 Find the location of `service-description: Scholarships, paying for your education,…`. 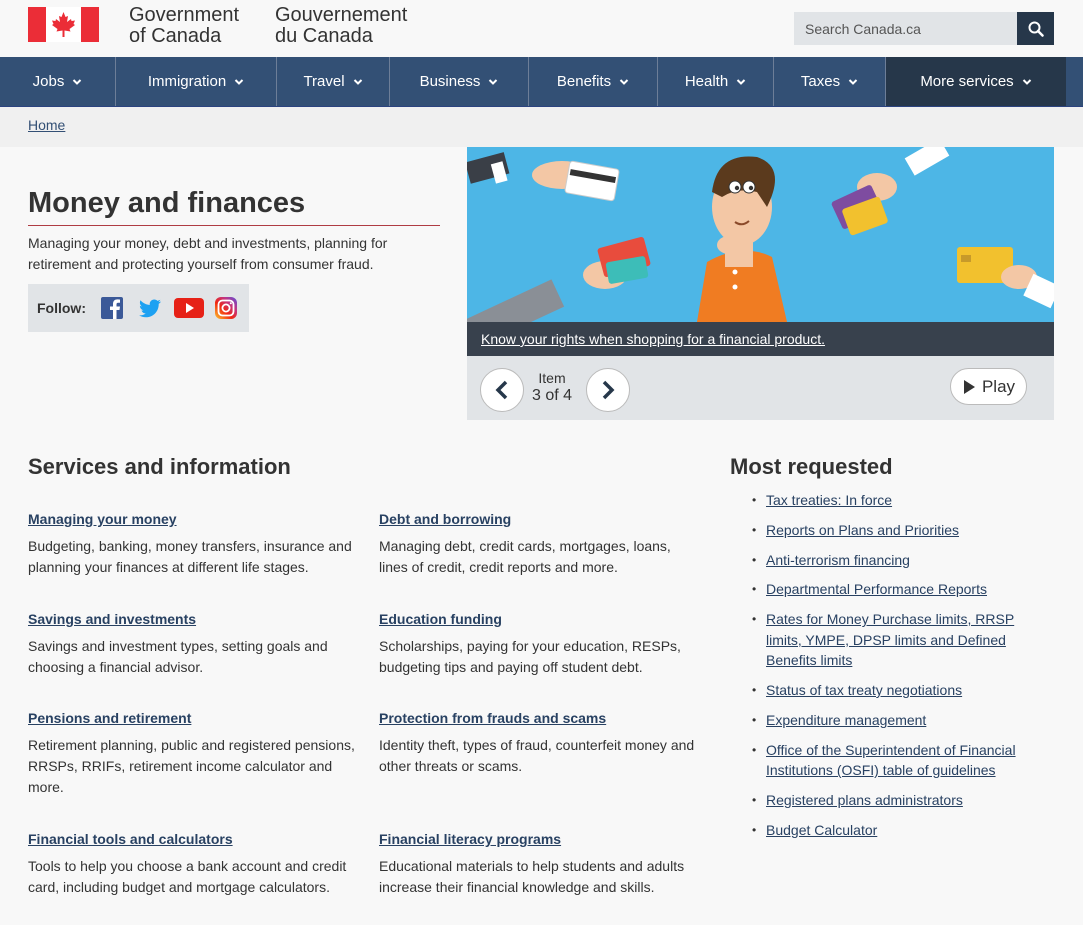

service-description: Scholarships, paying for your education,… is located at coordinates (530, 656).